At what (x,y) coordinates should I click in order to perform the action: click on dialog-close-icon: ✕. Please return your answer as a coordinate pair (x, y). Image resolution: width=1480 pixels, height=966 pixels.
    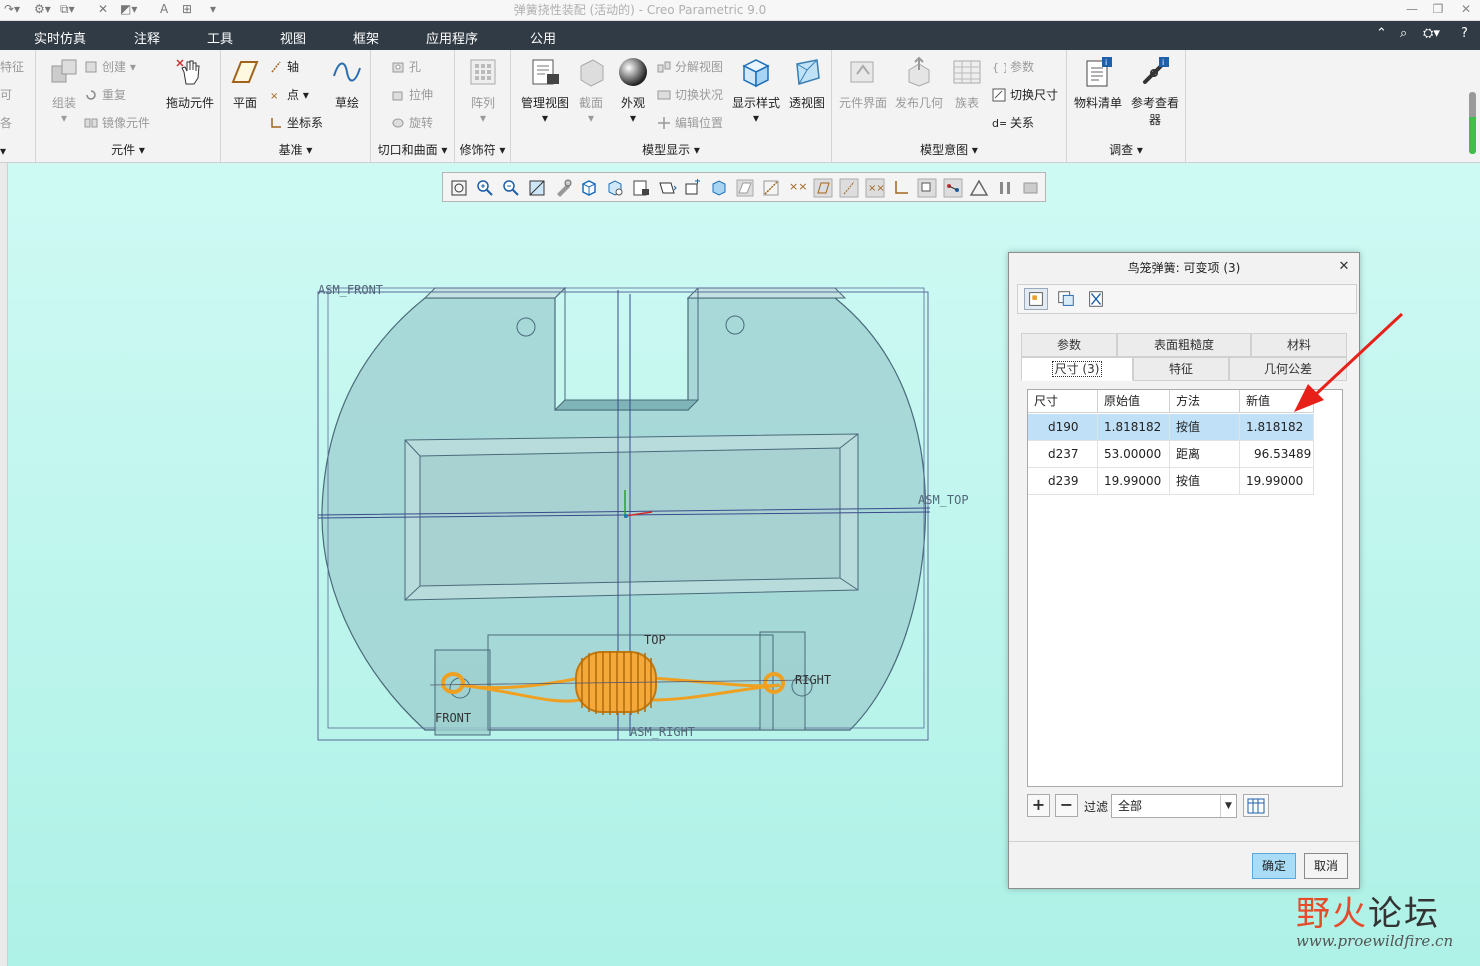
    Looking at the image, I should click on (1344, 267).